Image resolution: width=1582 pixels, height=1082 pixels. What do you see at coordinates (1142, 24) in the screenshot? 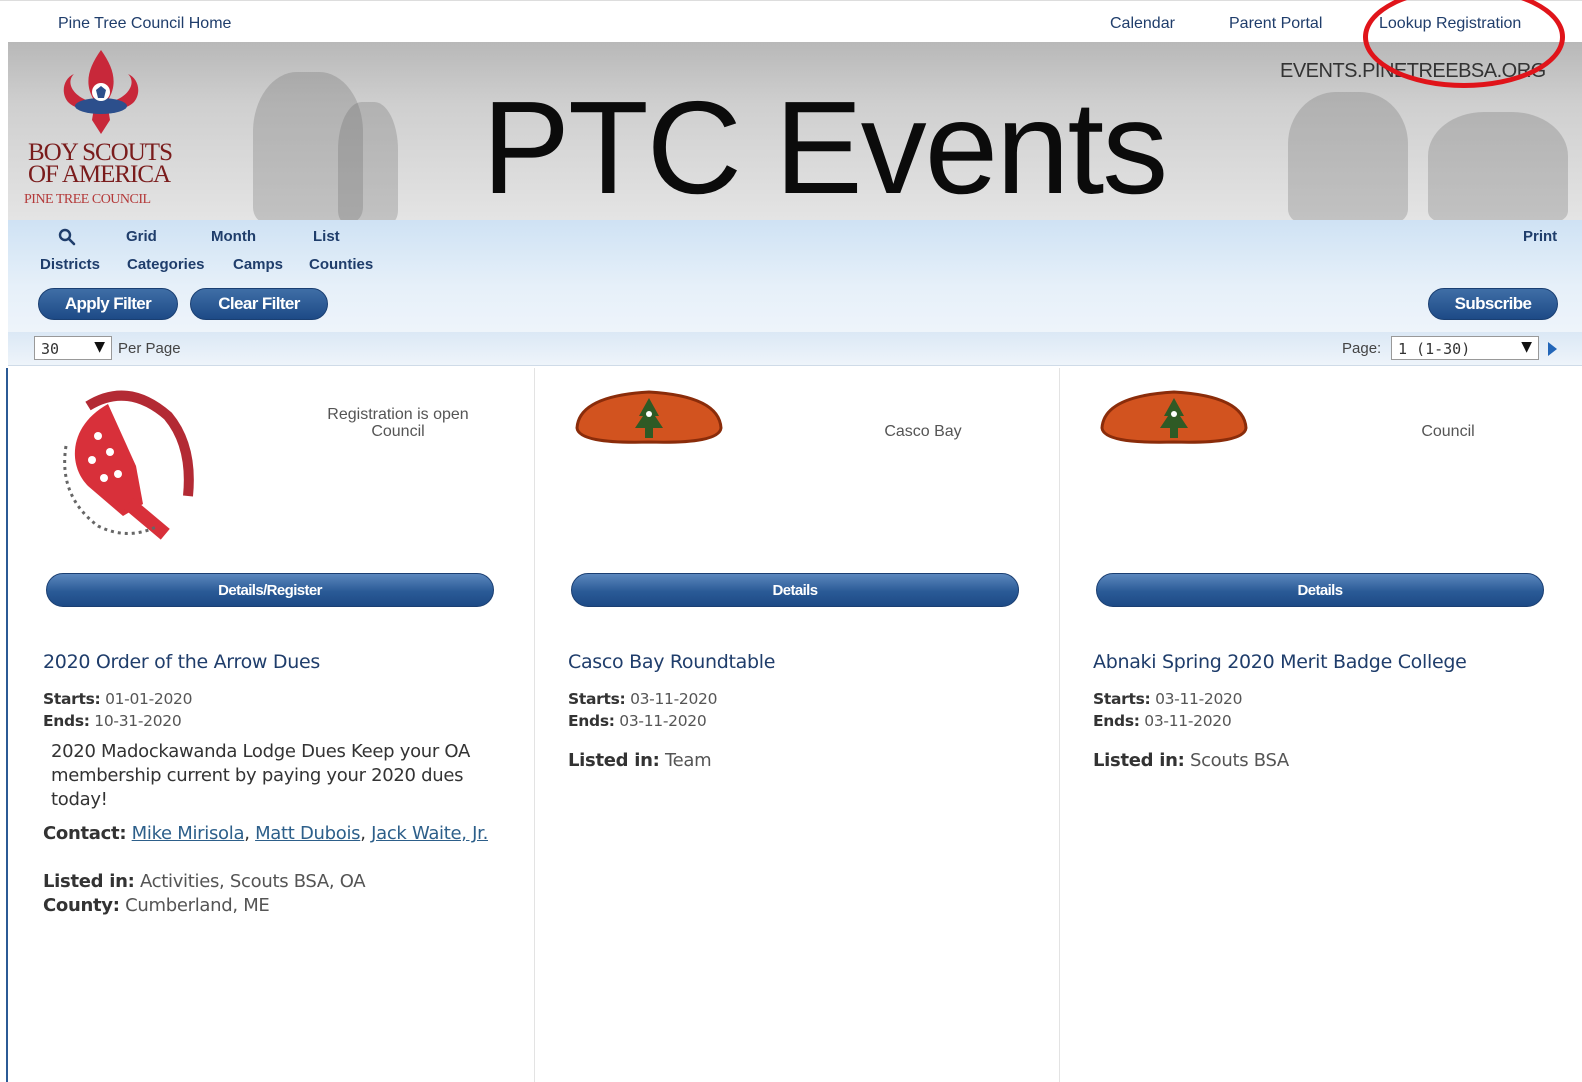
I see `calendar-link: Calendar` at bounding box center [1142, 24].